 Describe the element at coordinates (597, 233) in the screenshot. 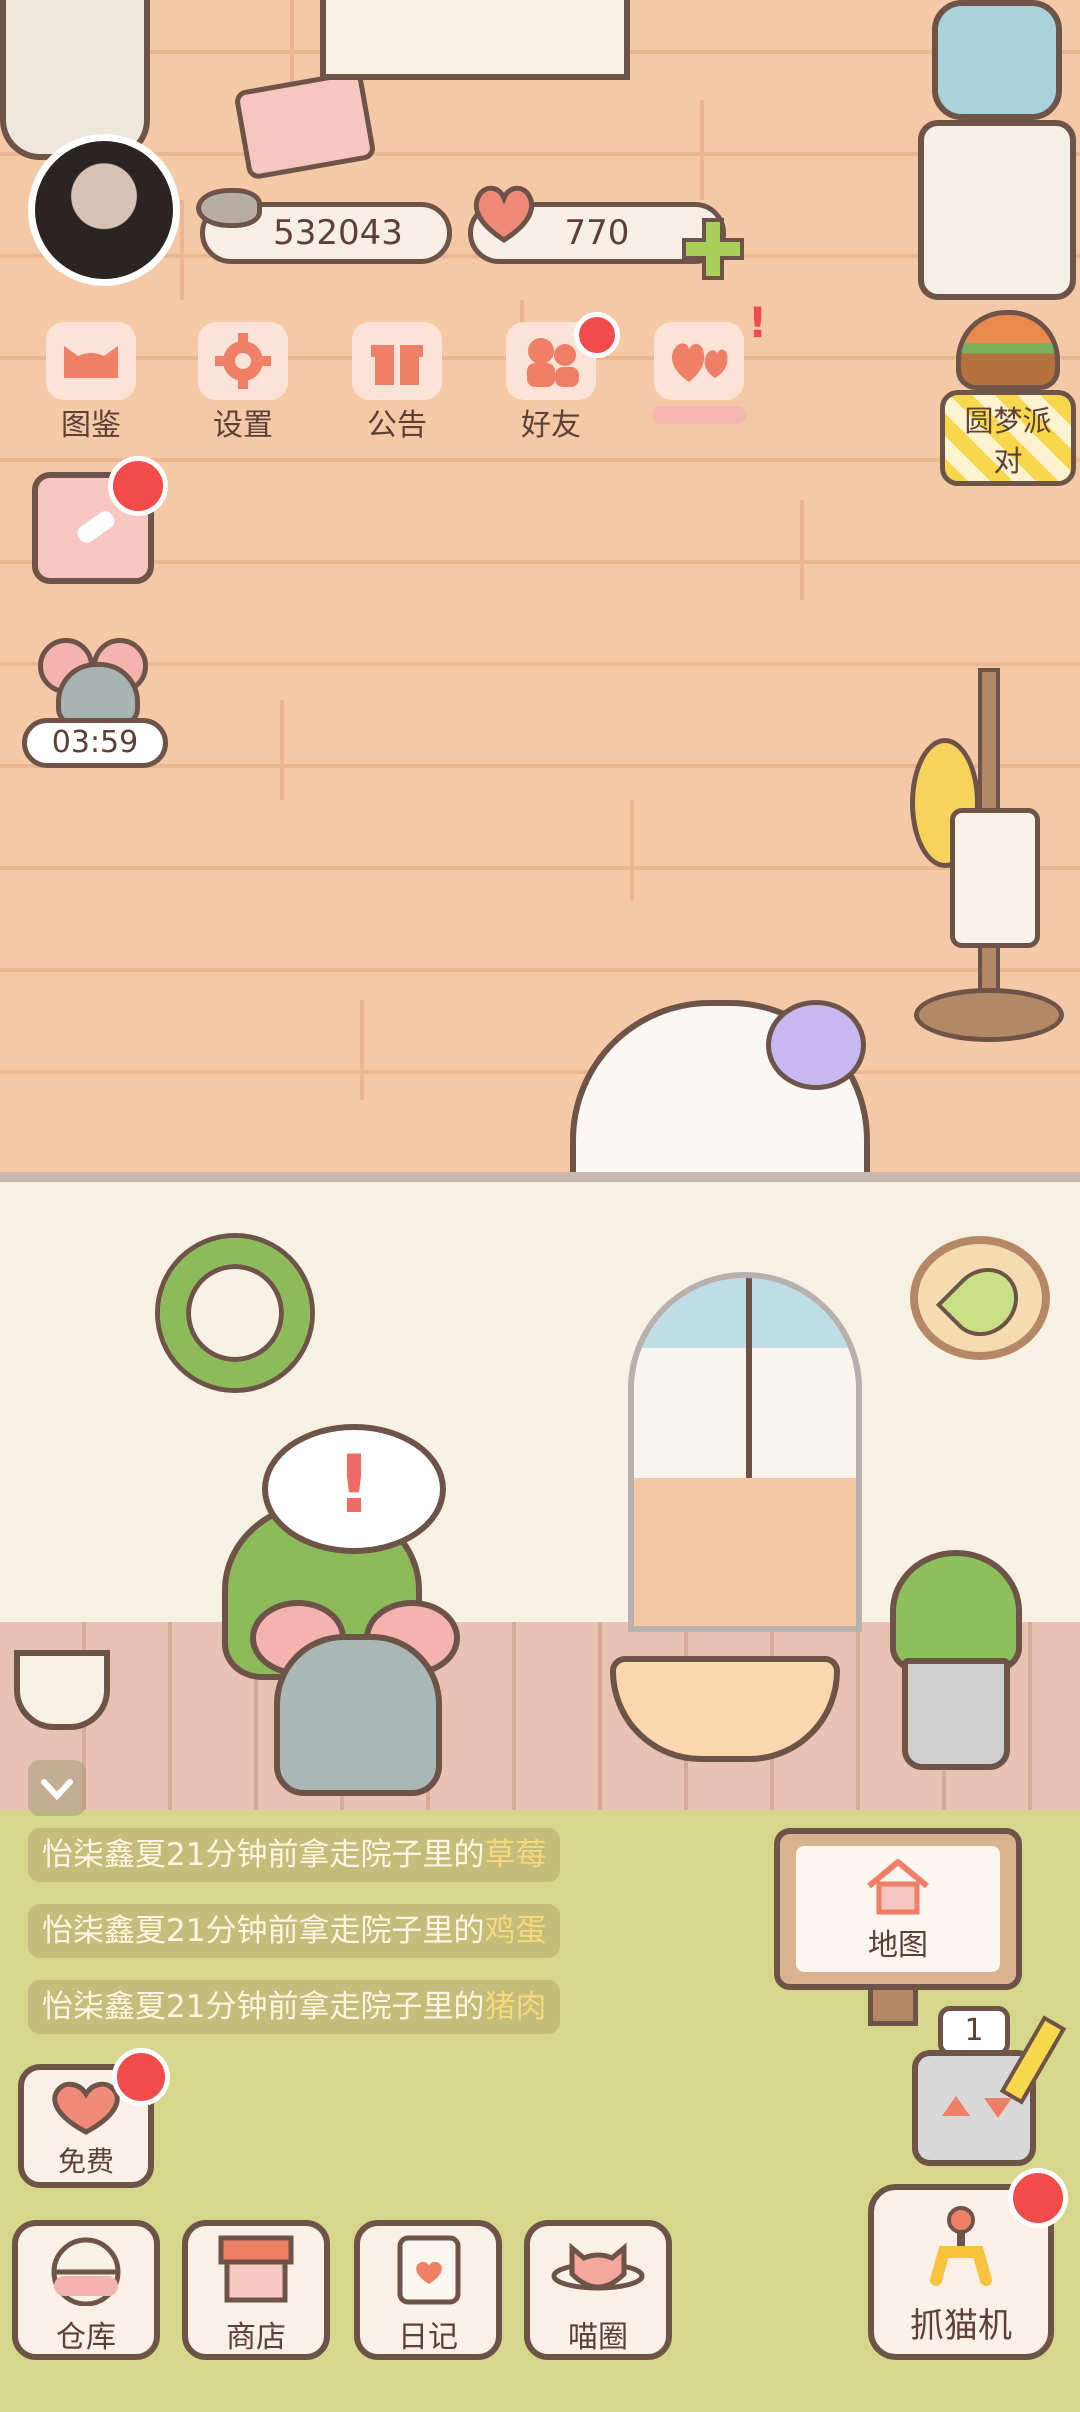

I see `heart-amount: 770` at that location.